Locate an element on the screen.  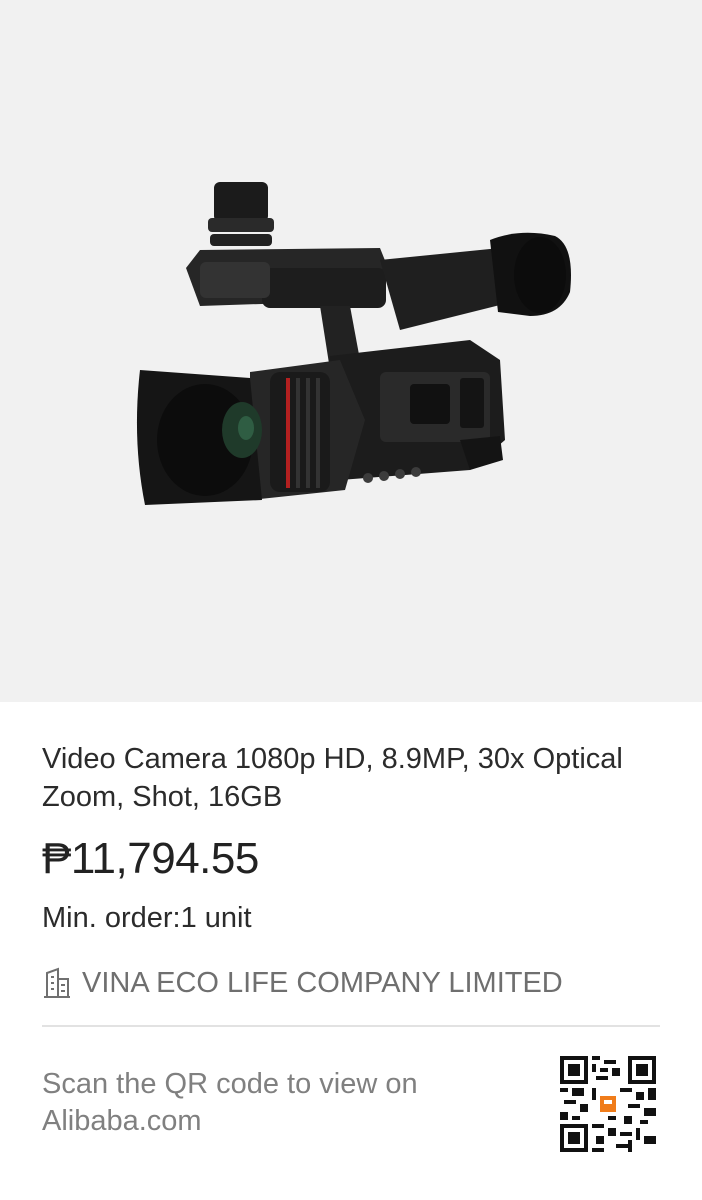
scan-instructions: Scan the QR code to view on Alibaba.com is located at coordinates (230, 1102).